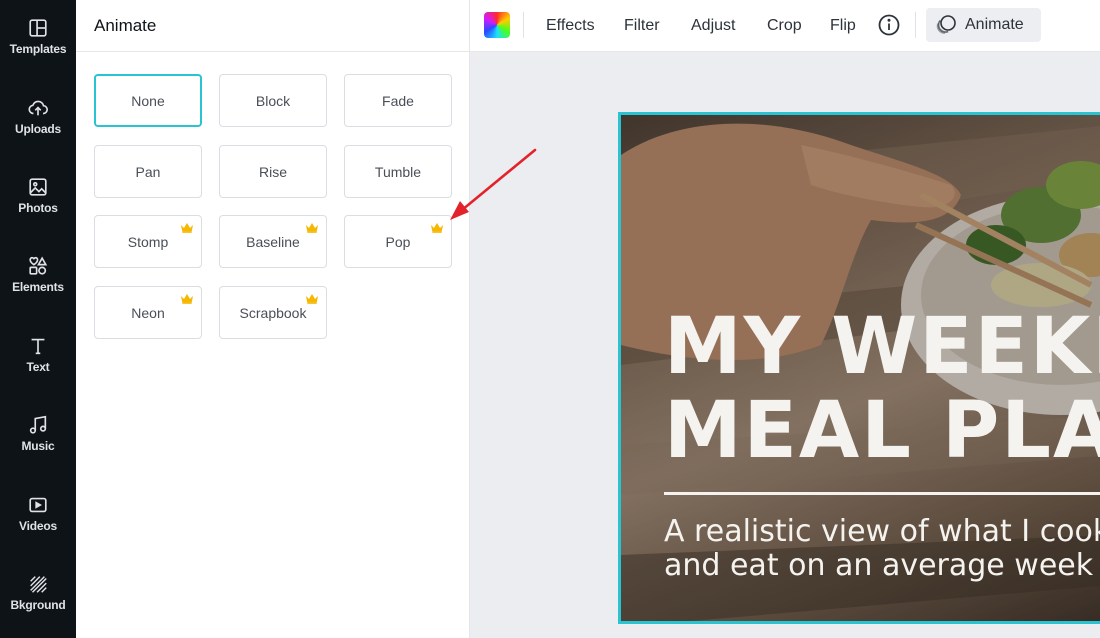  I want to click on sidebar-item-text: Text, so click(38, 353).